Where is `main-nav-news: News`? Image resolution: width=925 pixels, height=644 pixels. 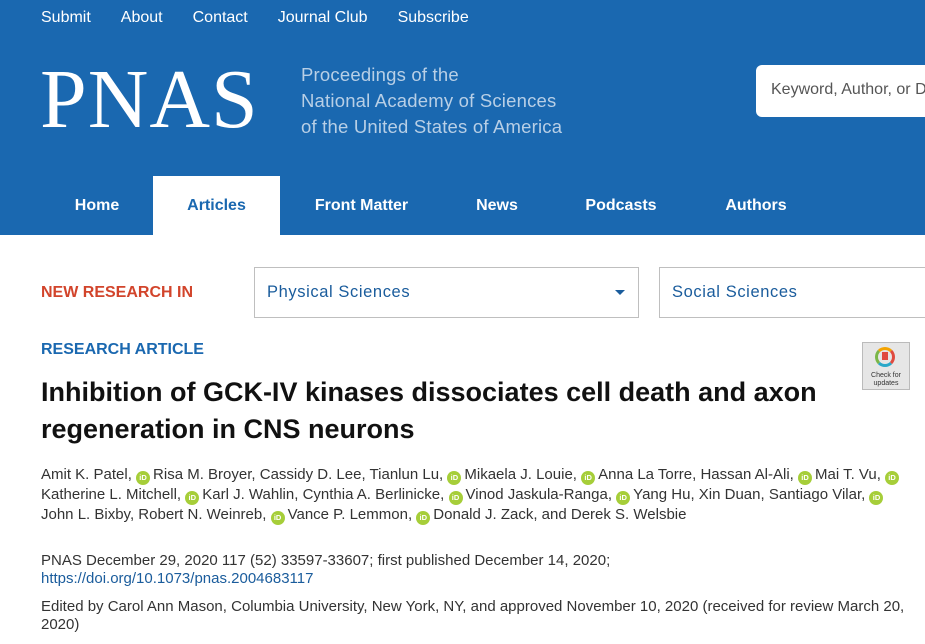 main-nav-news: News is located at coordinates (497, 205).